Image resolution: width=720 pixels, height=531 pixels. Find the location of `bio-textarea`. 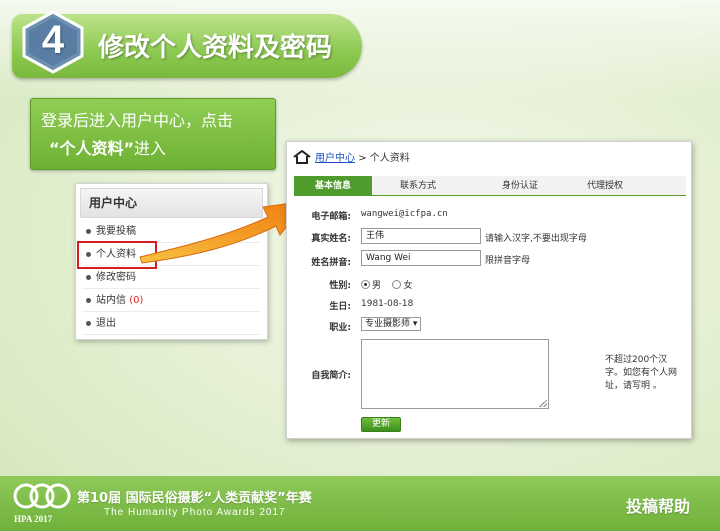

bio-textarea is located at coordinates (455, 374).